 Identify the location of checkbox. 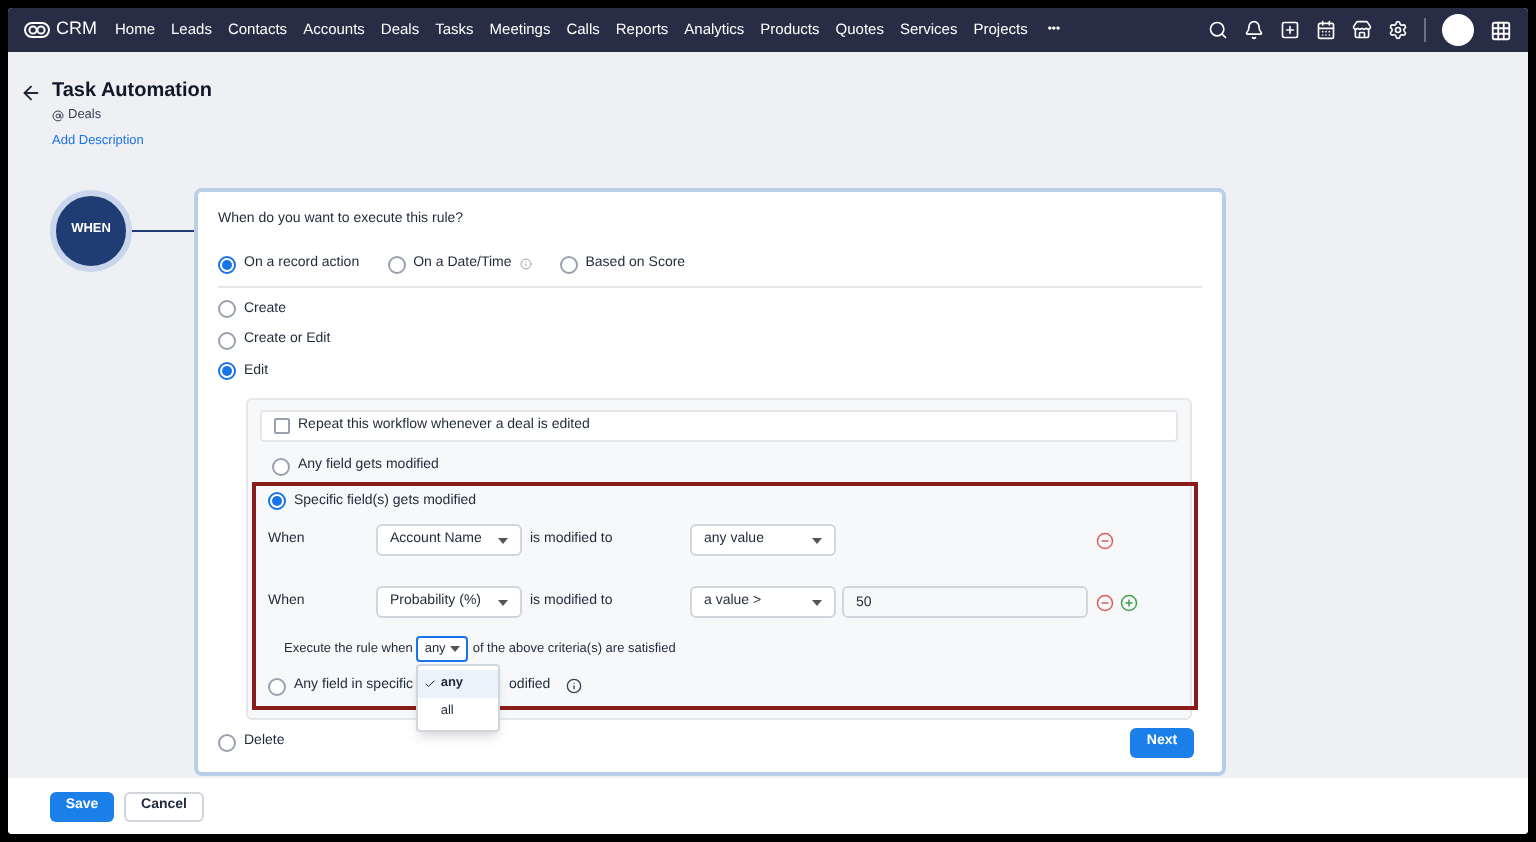
(282, 426).